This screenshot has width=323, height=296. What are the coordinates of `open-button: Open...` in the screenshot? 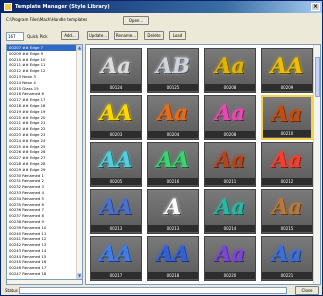 It's located at (136, 20).